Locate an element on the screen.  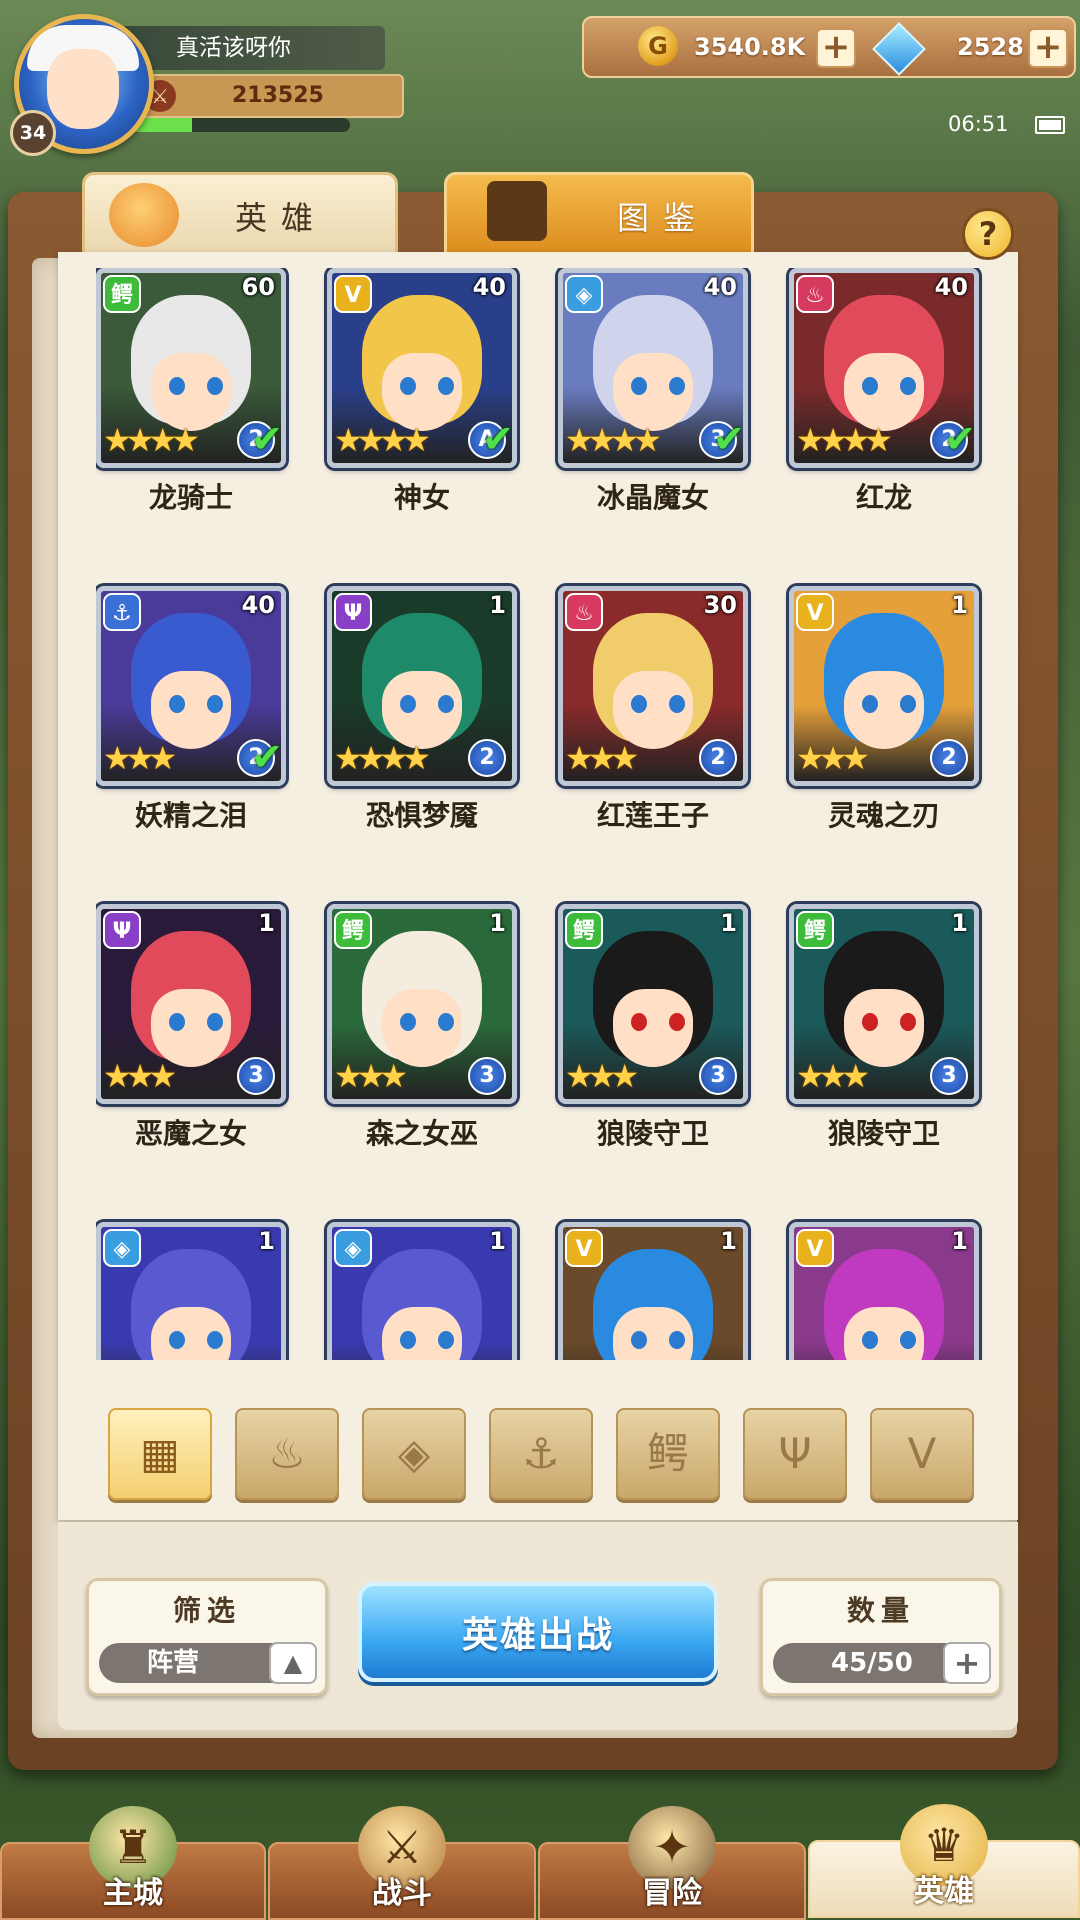
nav-crossed-swords: ⚔ 战斗 is located at coordinates (402, 1863).